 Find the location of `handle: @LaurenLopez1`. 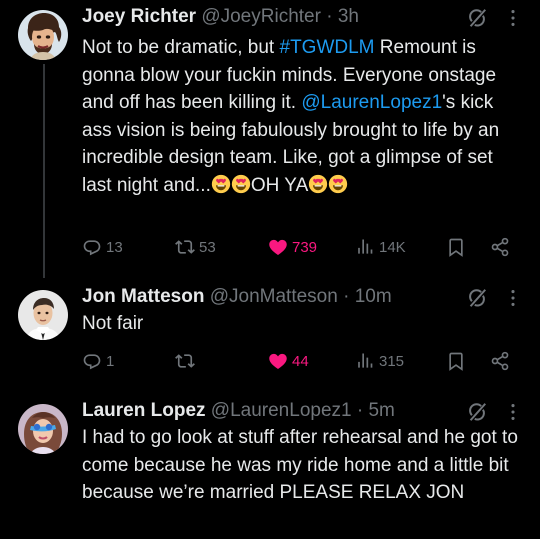

handle: @LaurenLopez1 is located at coordinates (281, 410).